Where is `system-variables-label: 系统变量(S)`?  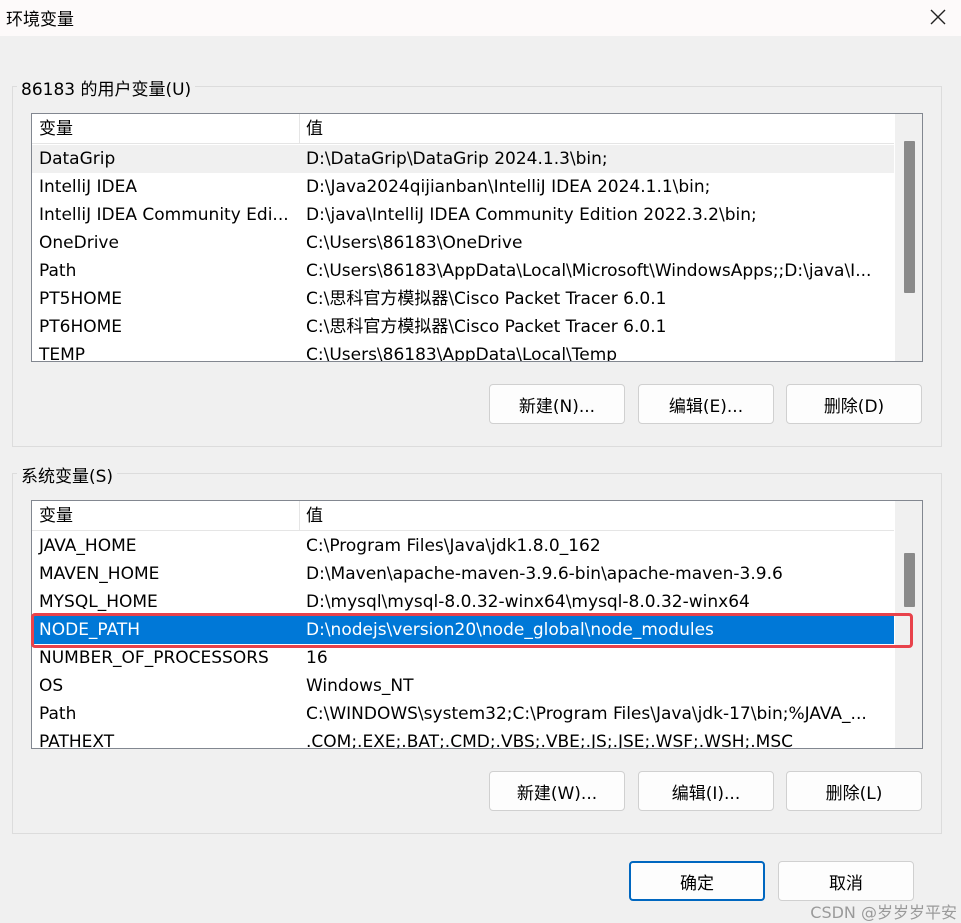 system-variables-label: 系统变量(S) is located at coordinates (67, 474).